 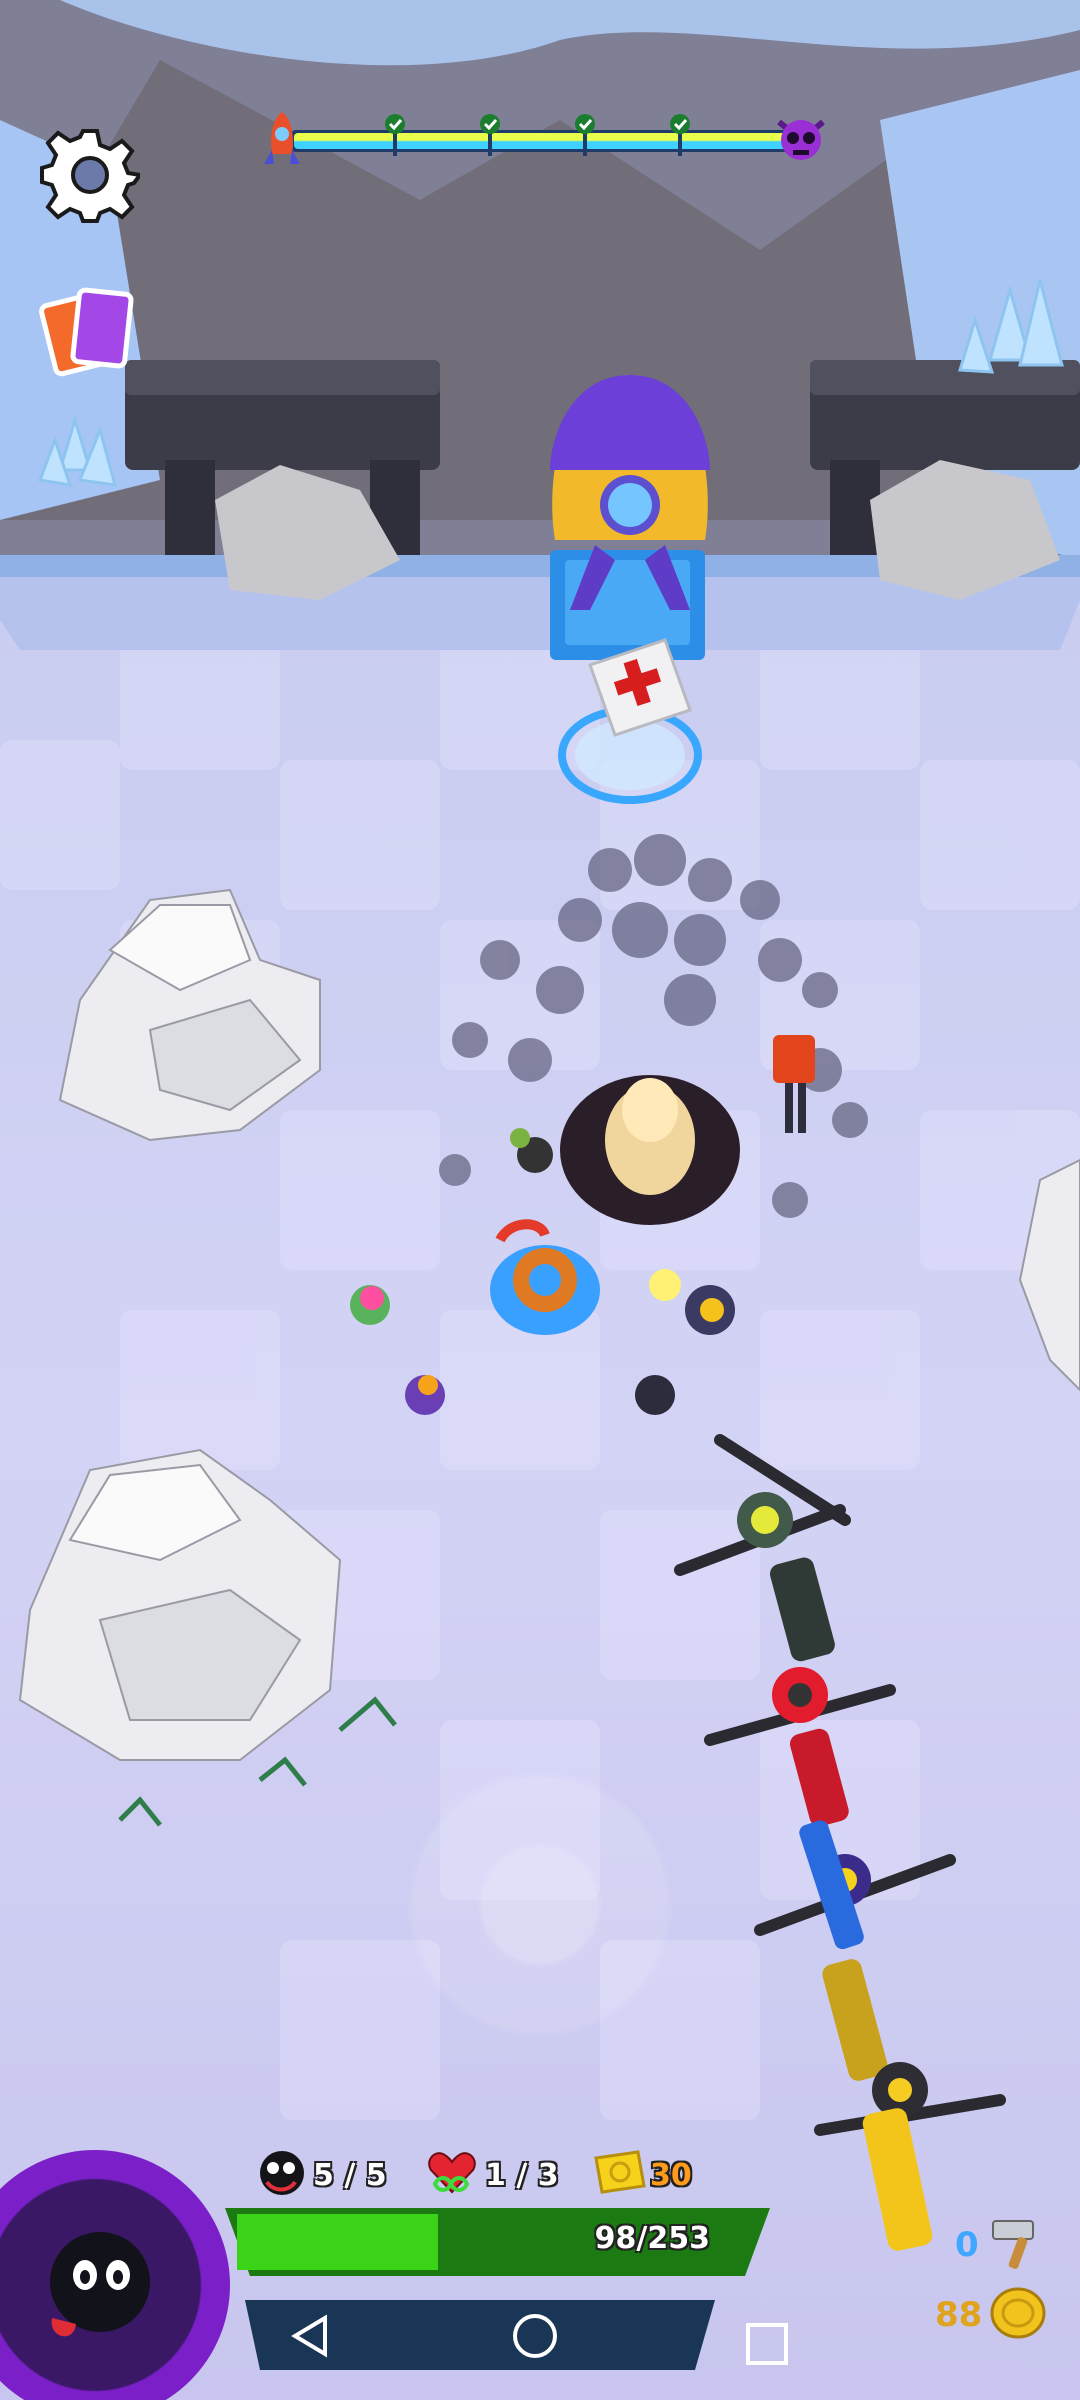 What do you see at coordinates (497, 2242) in the screenshot?
I see `health-bar: 98/253` at bounding box center [497, 2242].